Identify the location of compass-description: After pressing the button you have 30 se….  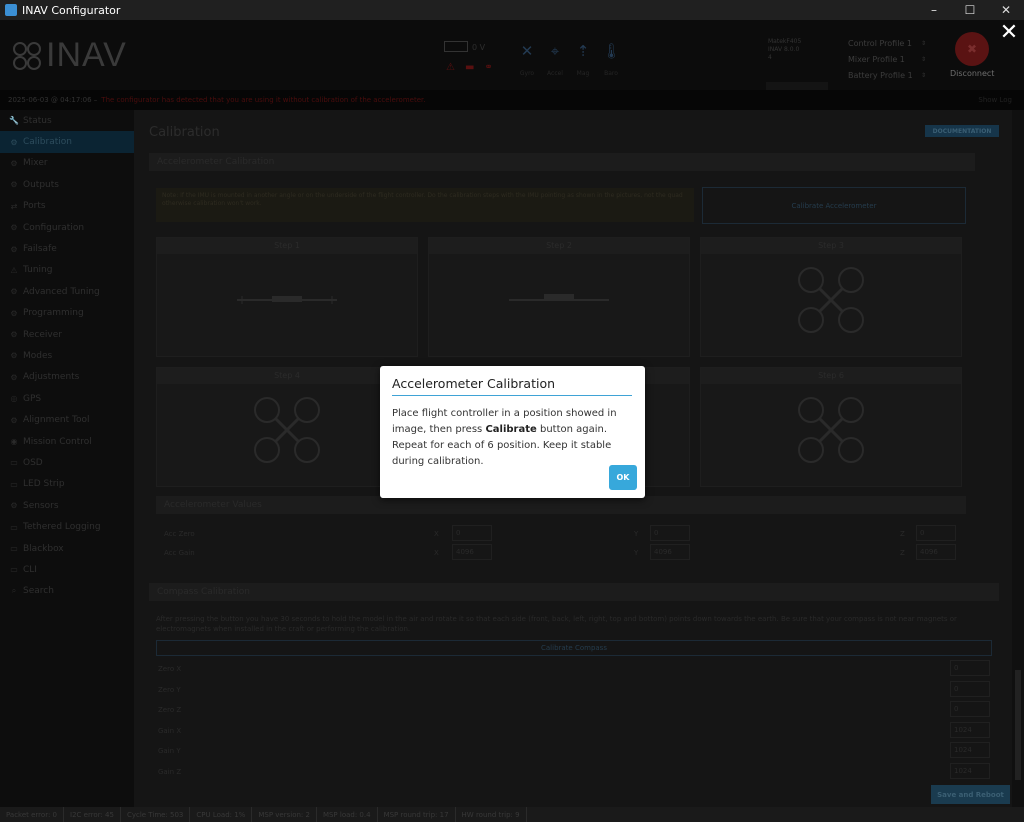
(556, 624).